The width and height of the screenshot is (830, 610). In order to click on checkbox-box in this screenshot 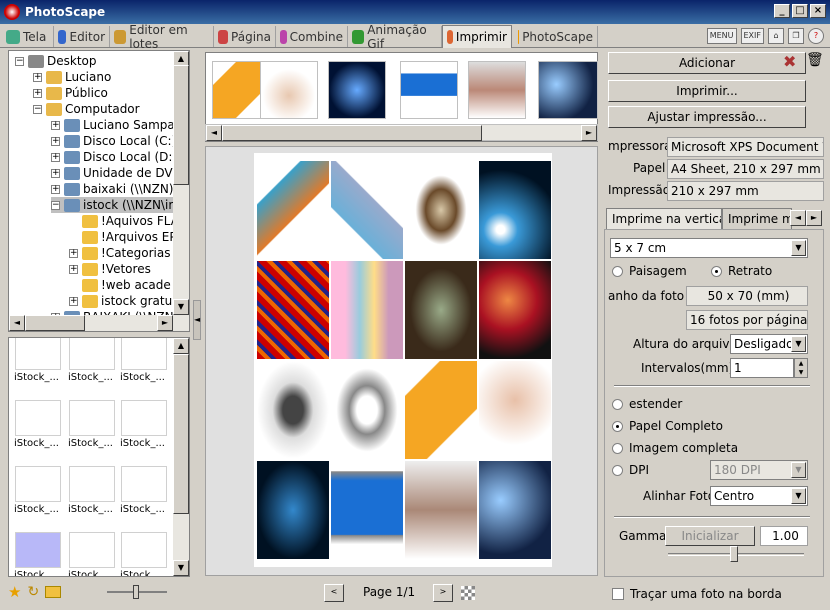, I will do `click(618, 594)`.